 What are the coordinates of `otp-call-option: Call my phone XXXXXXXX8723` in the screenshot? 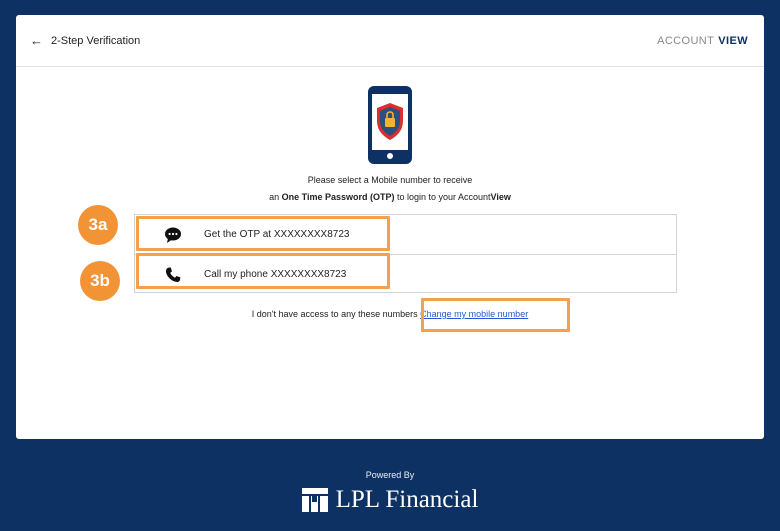 It's located at (405, 273).